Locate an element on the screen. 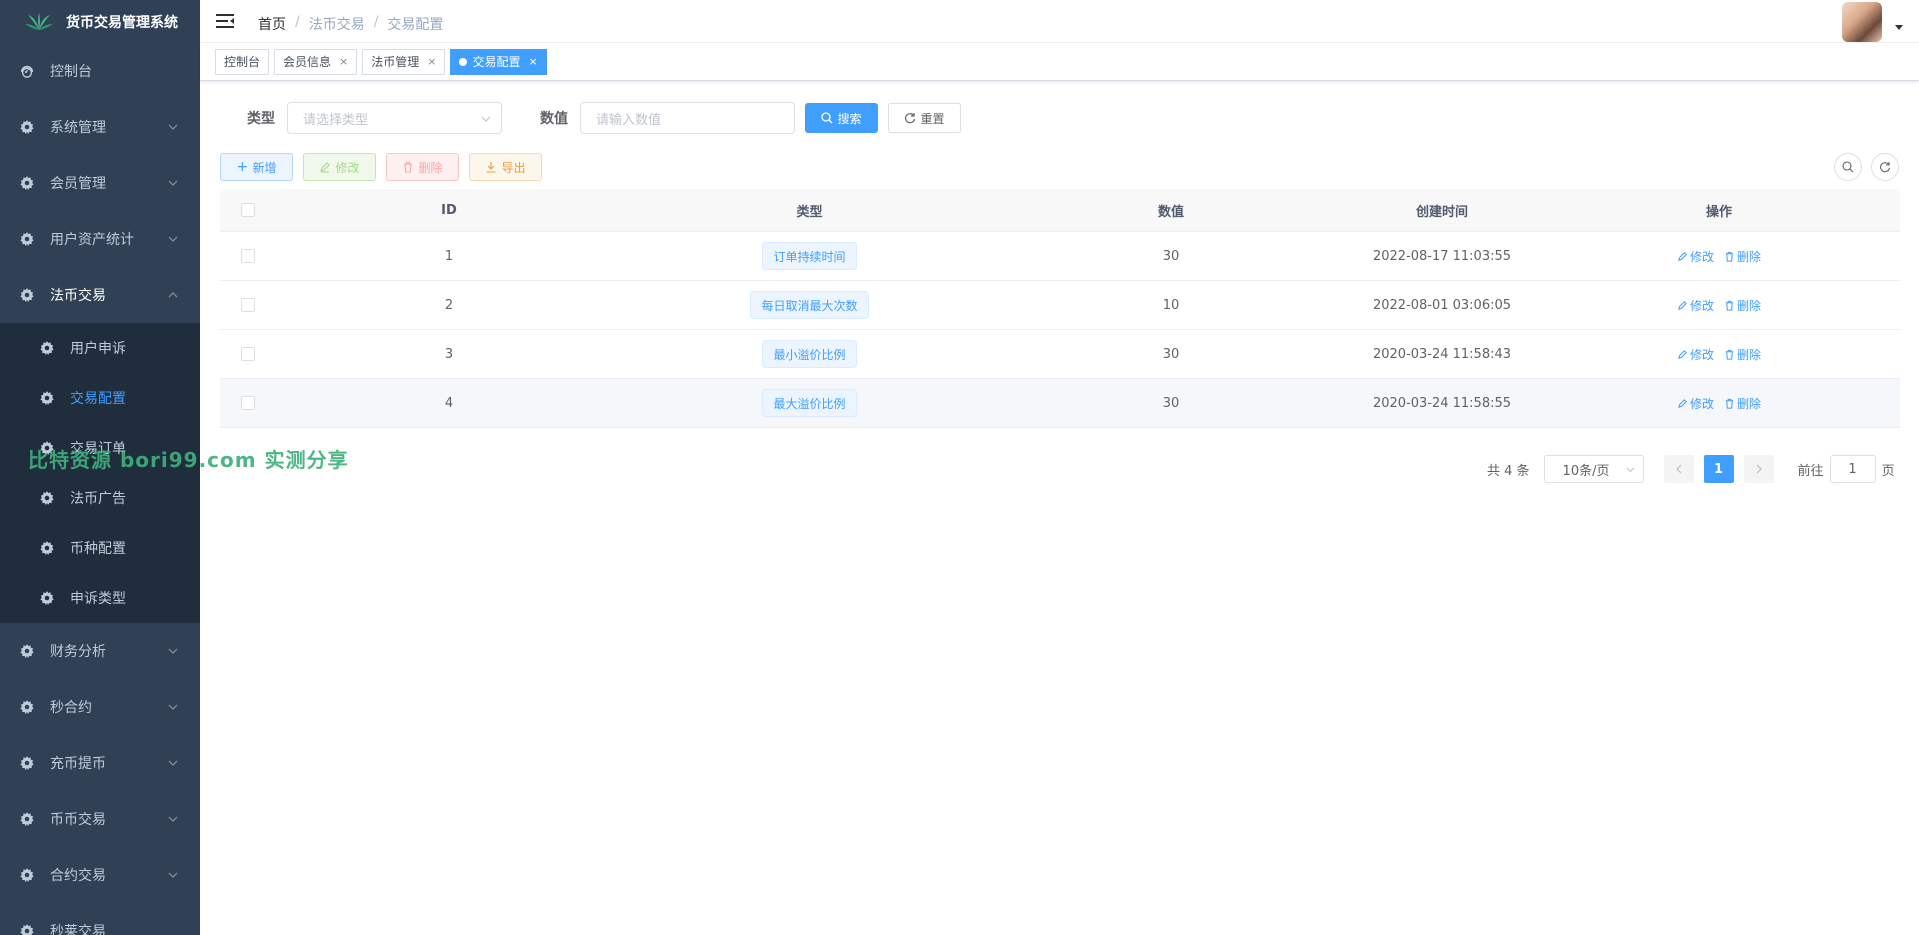 This screenshot has width=1919, height=935. pagination: 共 4 条 10条/页 1 前往 1 页 is located at coordinates (1691, 469).